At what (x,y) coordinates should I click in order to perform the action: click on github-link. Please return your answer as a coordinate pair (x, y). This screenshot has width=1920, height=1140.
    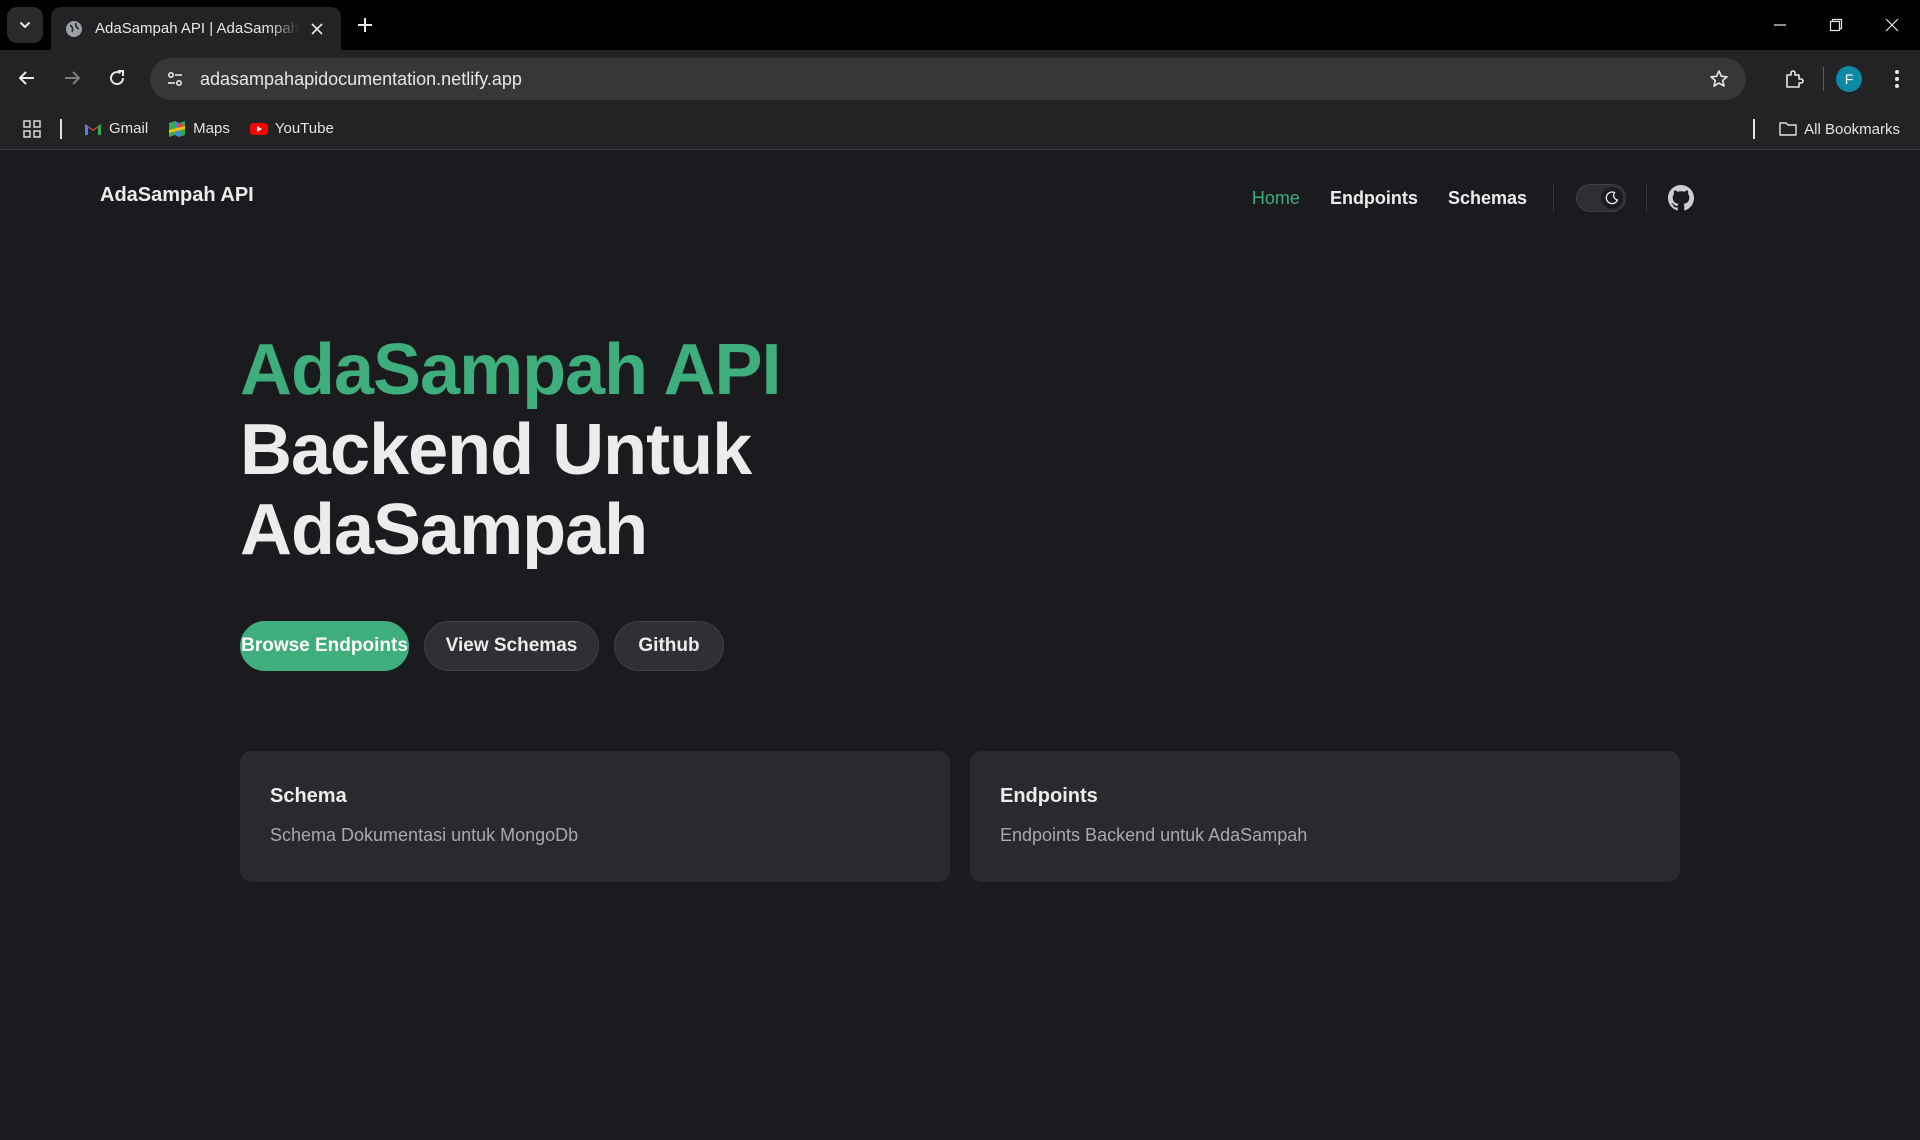
    Looking at the image, I should click on (1681, 198).